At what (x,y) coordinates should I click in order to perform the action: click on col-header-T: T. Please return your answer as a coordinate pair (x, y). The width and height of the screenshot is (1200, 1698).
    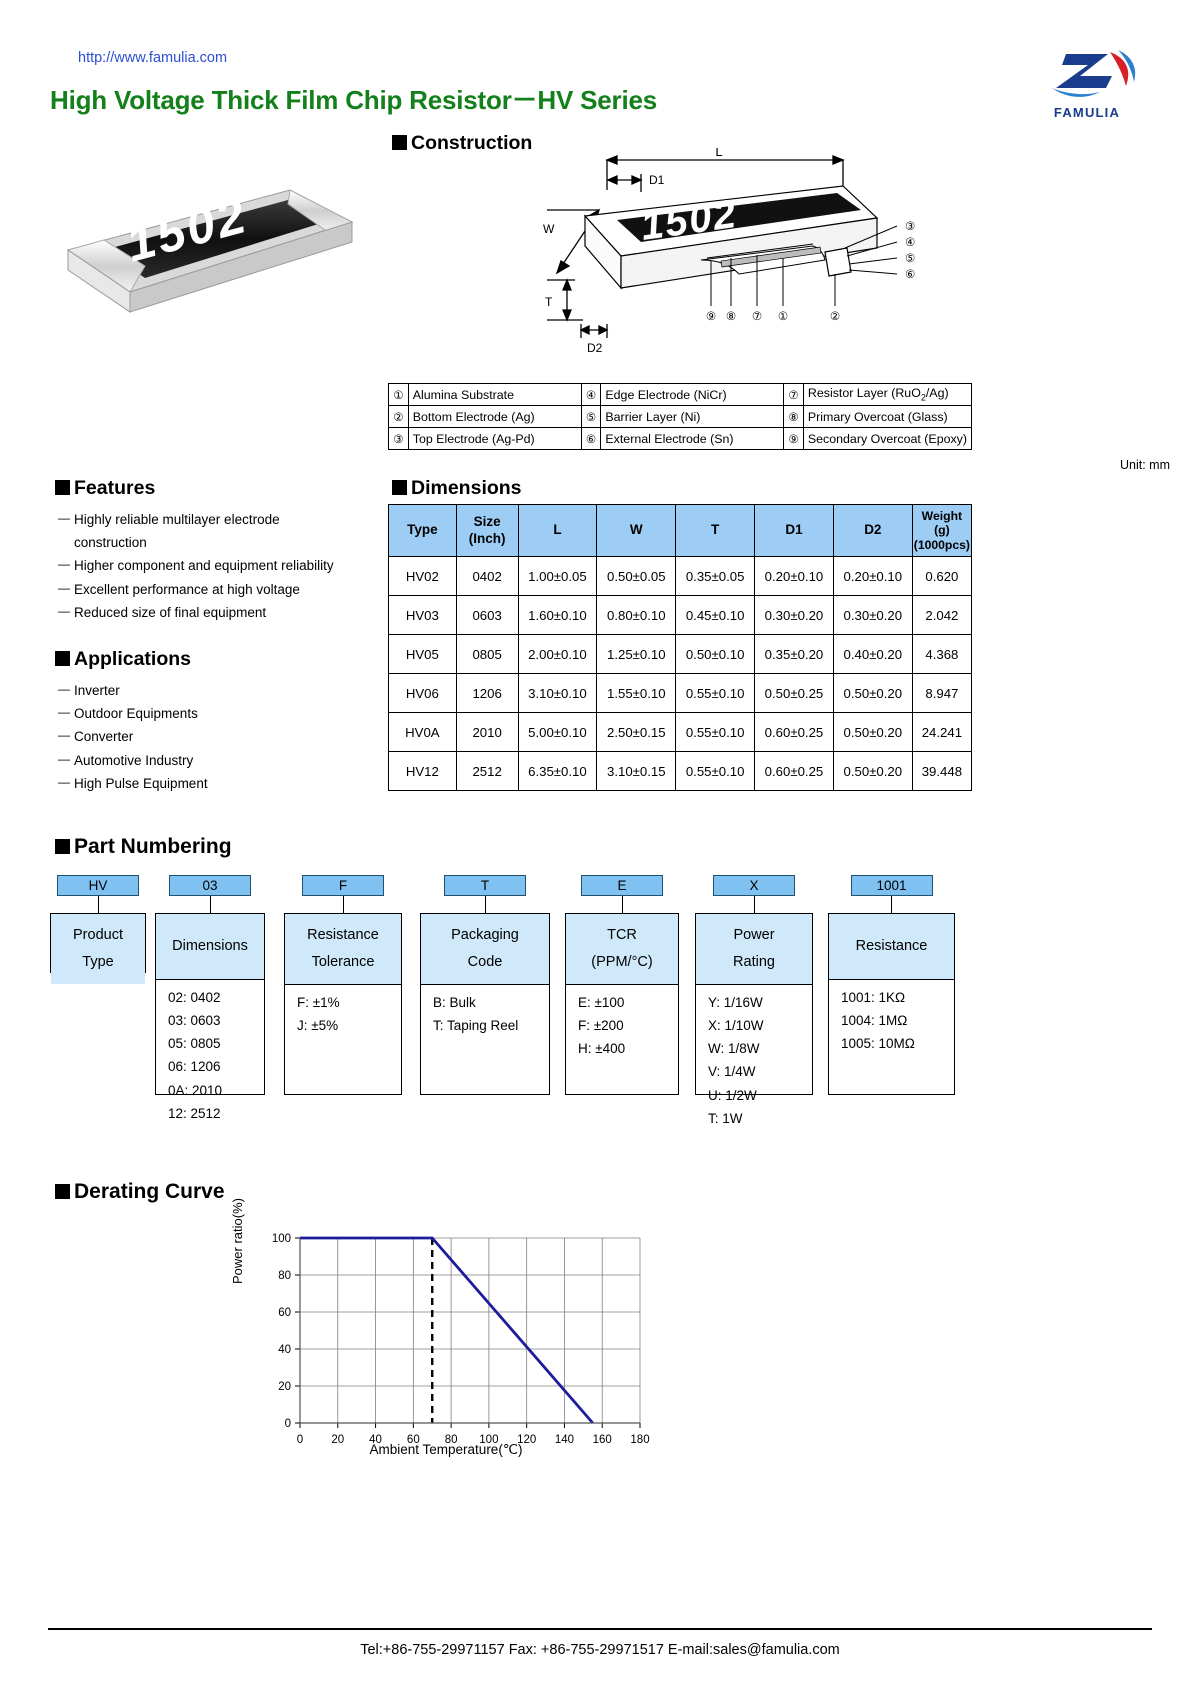
    Looking at the image, I should click on (715, 530).